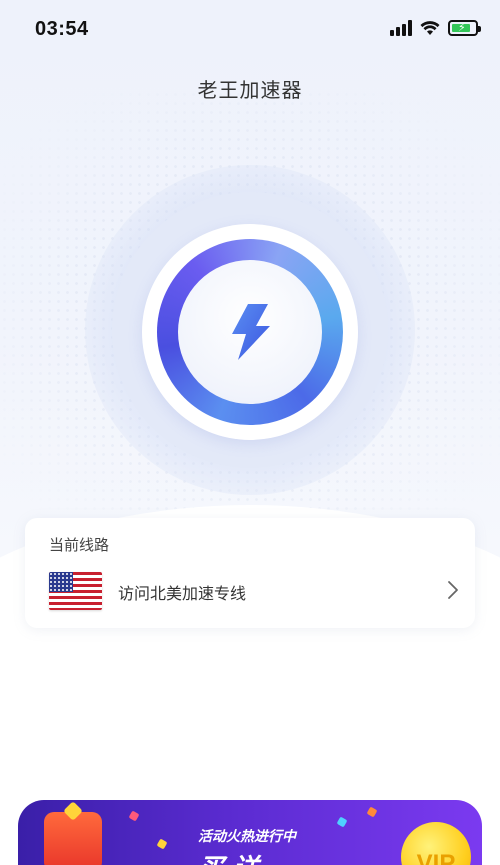 This screenshot has width=500, height=865. I want to click on wifi-icon, so click(430, 28).